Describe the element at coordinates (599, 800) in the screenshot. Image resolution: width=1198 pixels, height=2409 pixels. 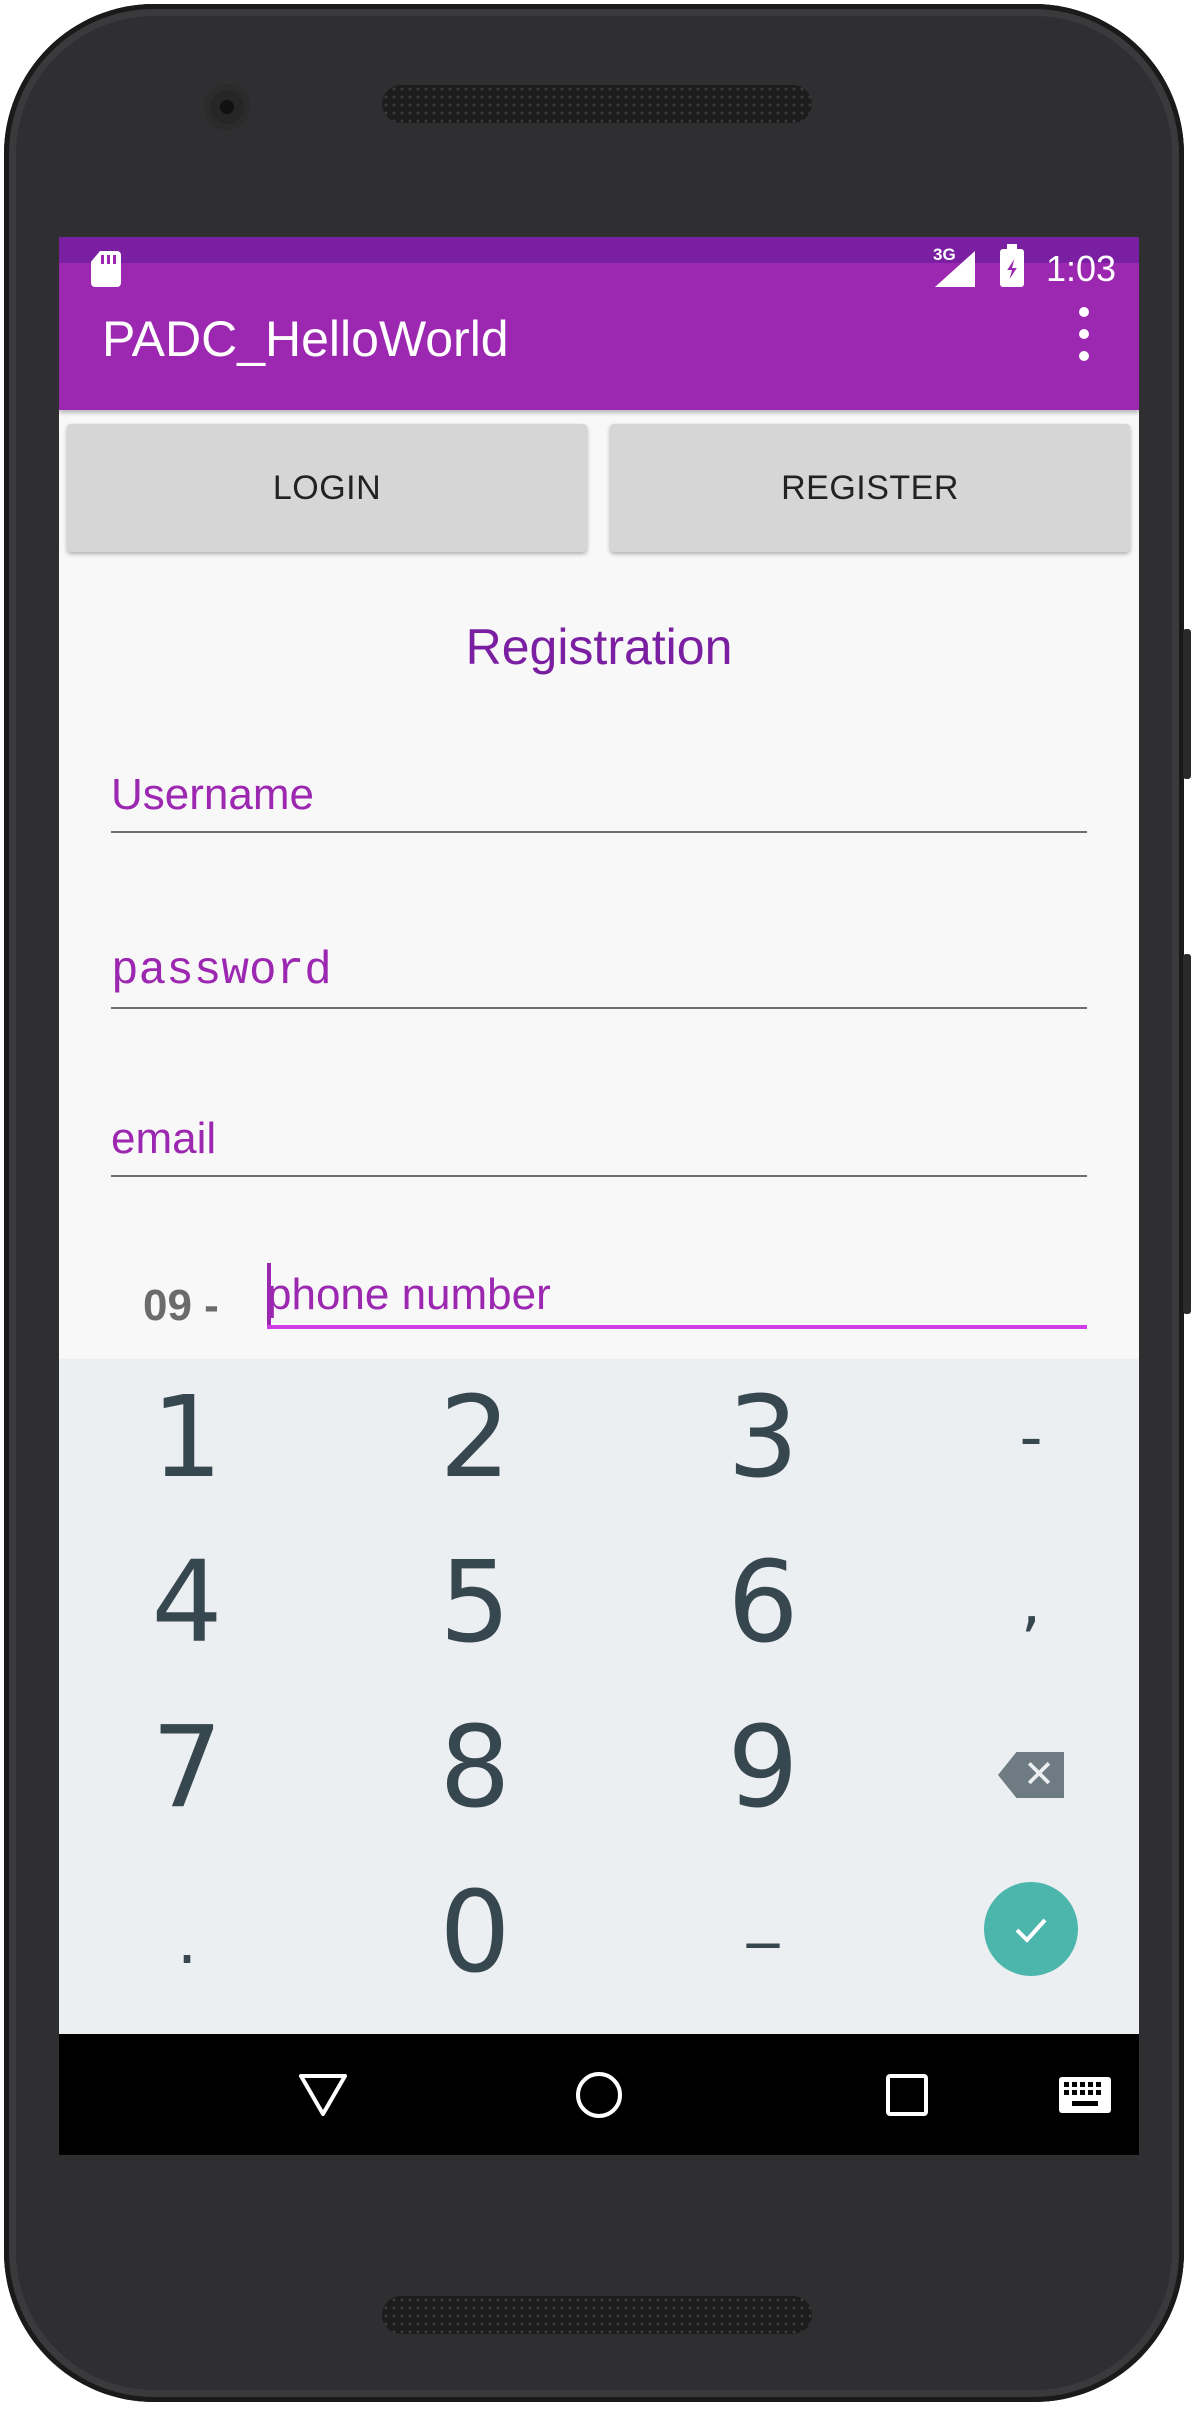
I see `username-field: Username` at that location.